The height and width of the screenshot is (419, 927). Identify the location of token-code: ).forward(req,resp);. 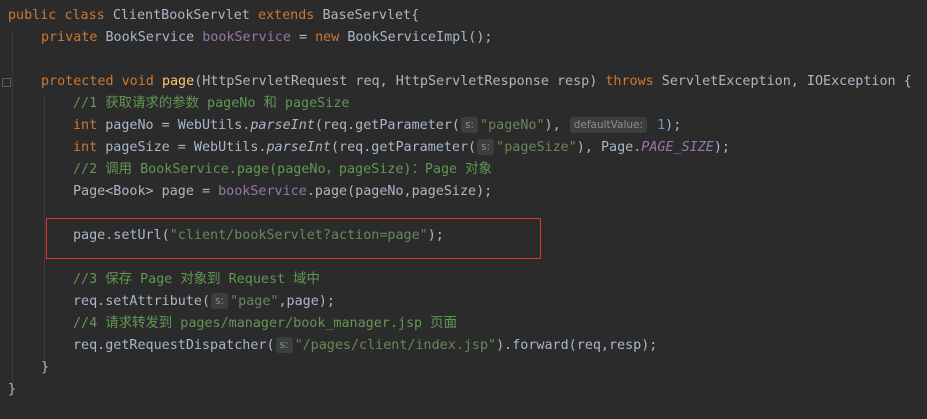
(577, 345).